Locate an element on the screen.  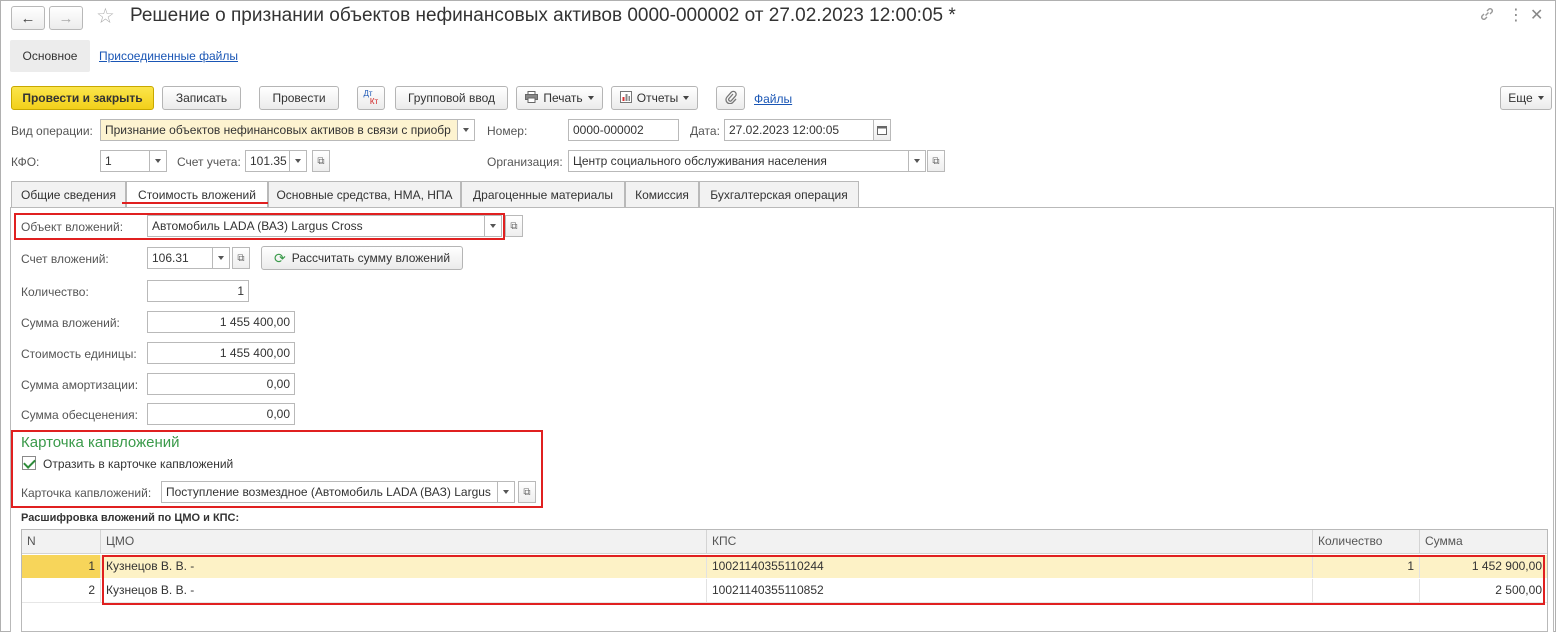
sum-field: 1 455 400,00 is located at coordinates (221, 322).